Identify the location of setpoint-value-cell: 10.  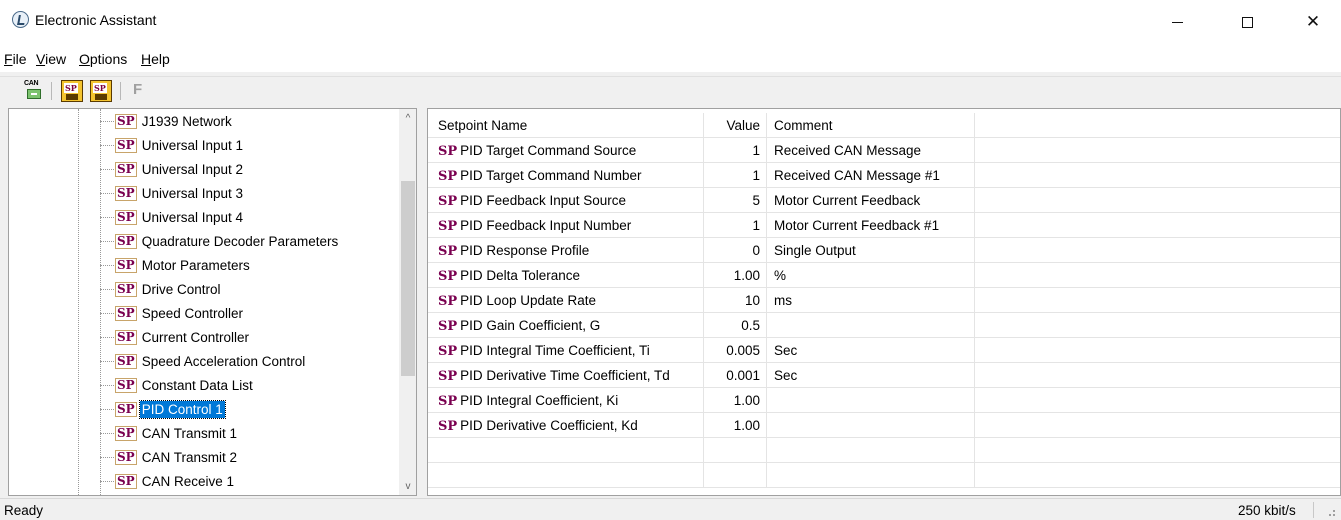
(735, 300).